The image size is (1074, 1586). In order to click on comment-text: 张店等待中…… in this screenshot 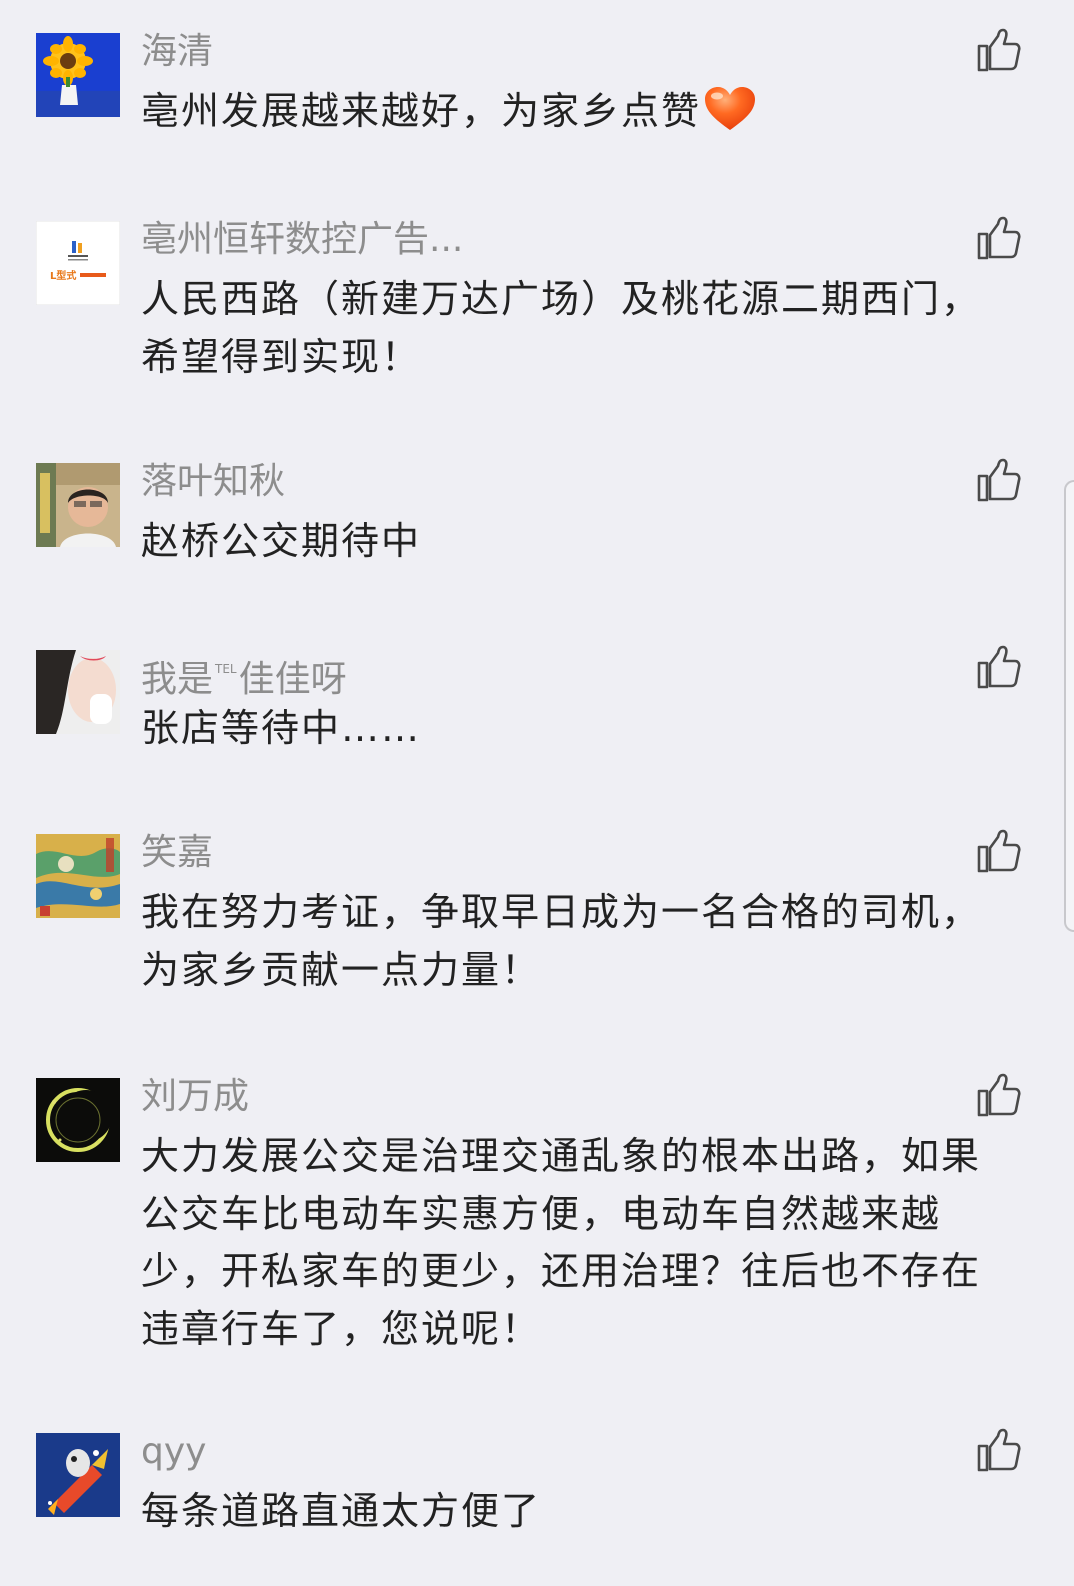, I will do `click(281, 728)`.